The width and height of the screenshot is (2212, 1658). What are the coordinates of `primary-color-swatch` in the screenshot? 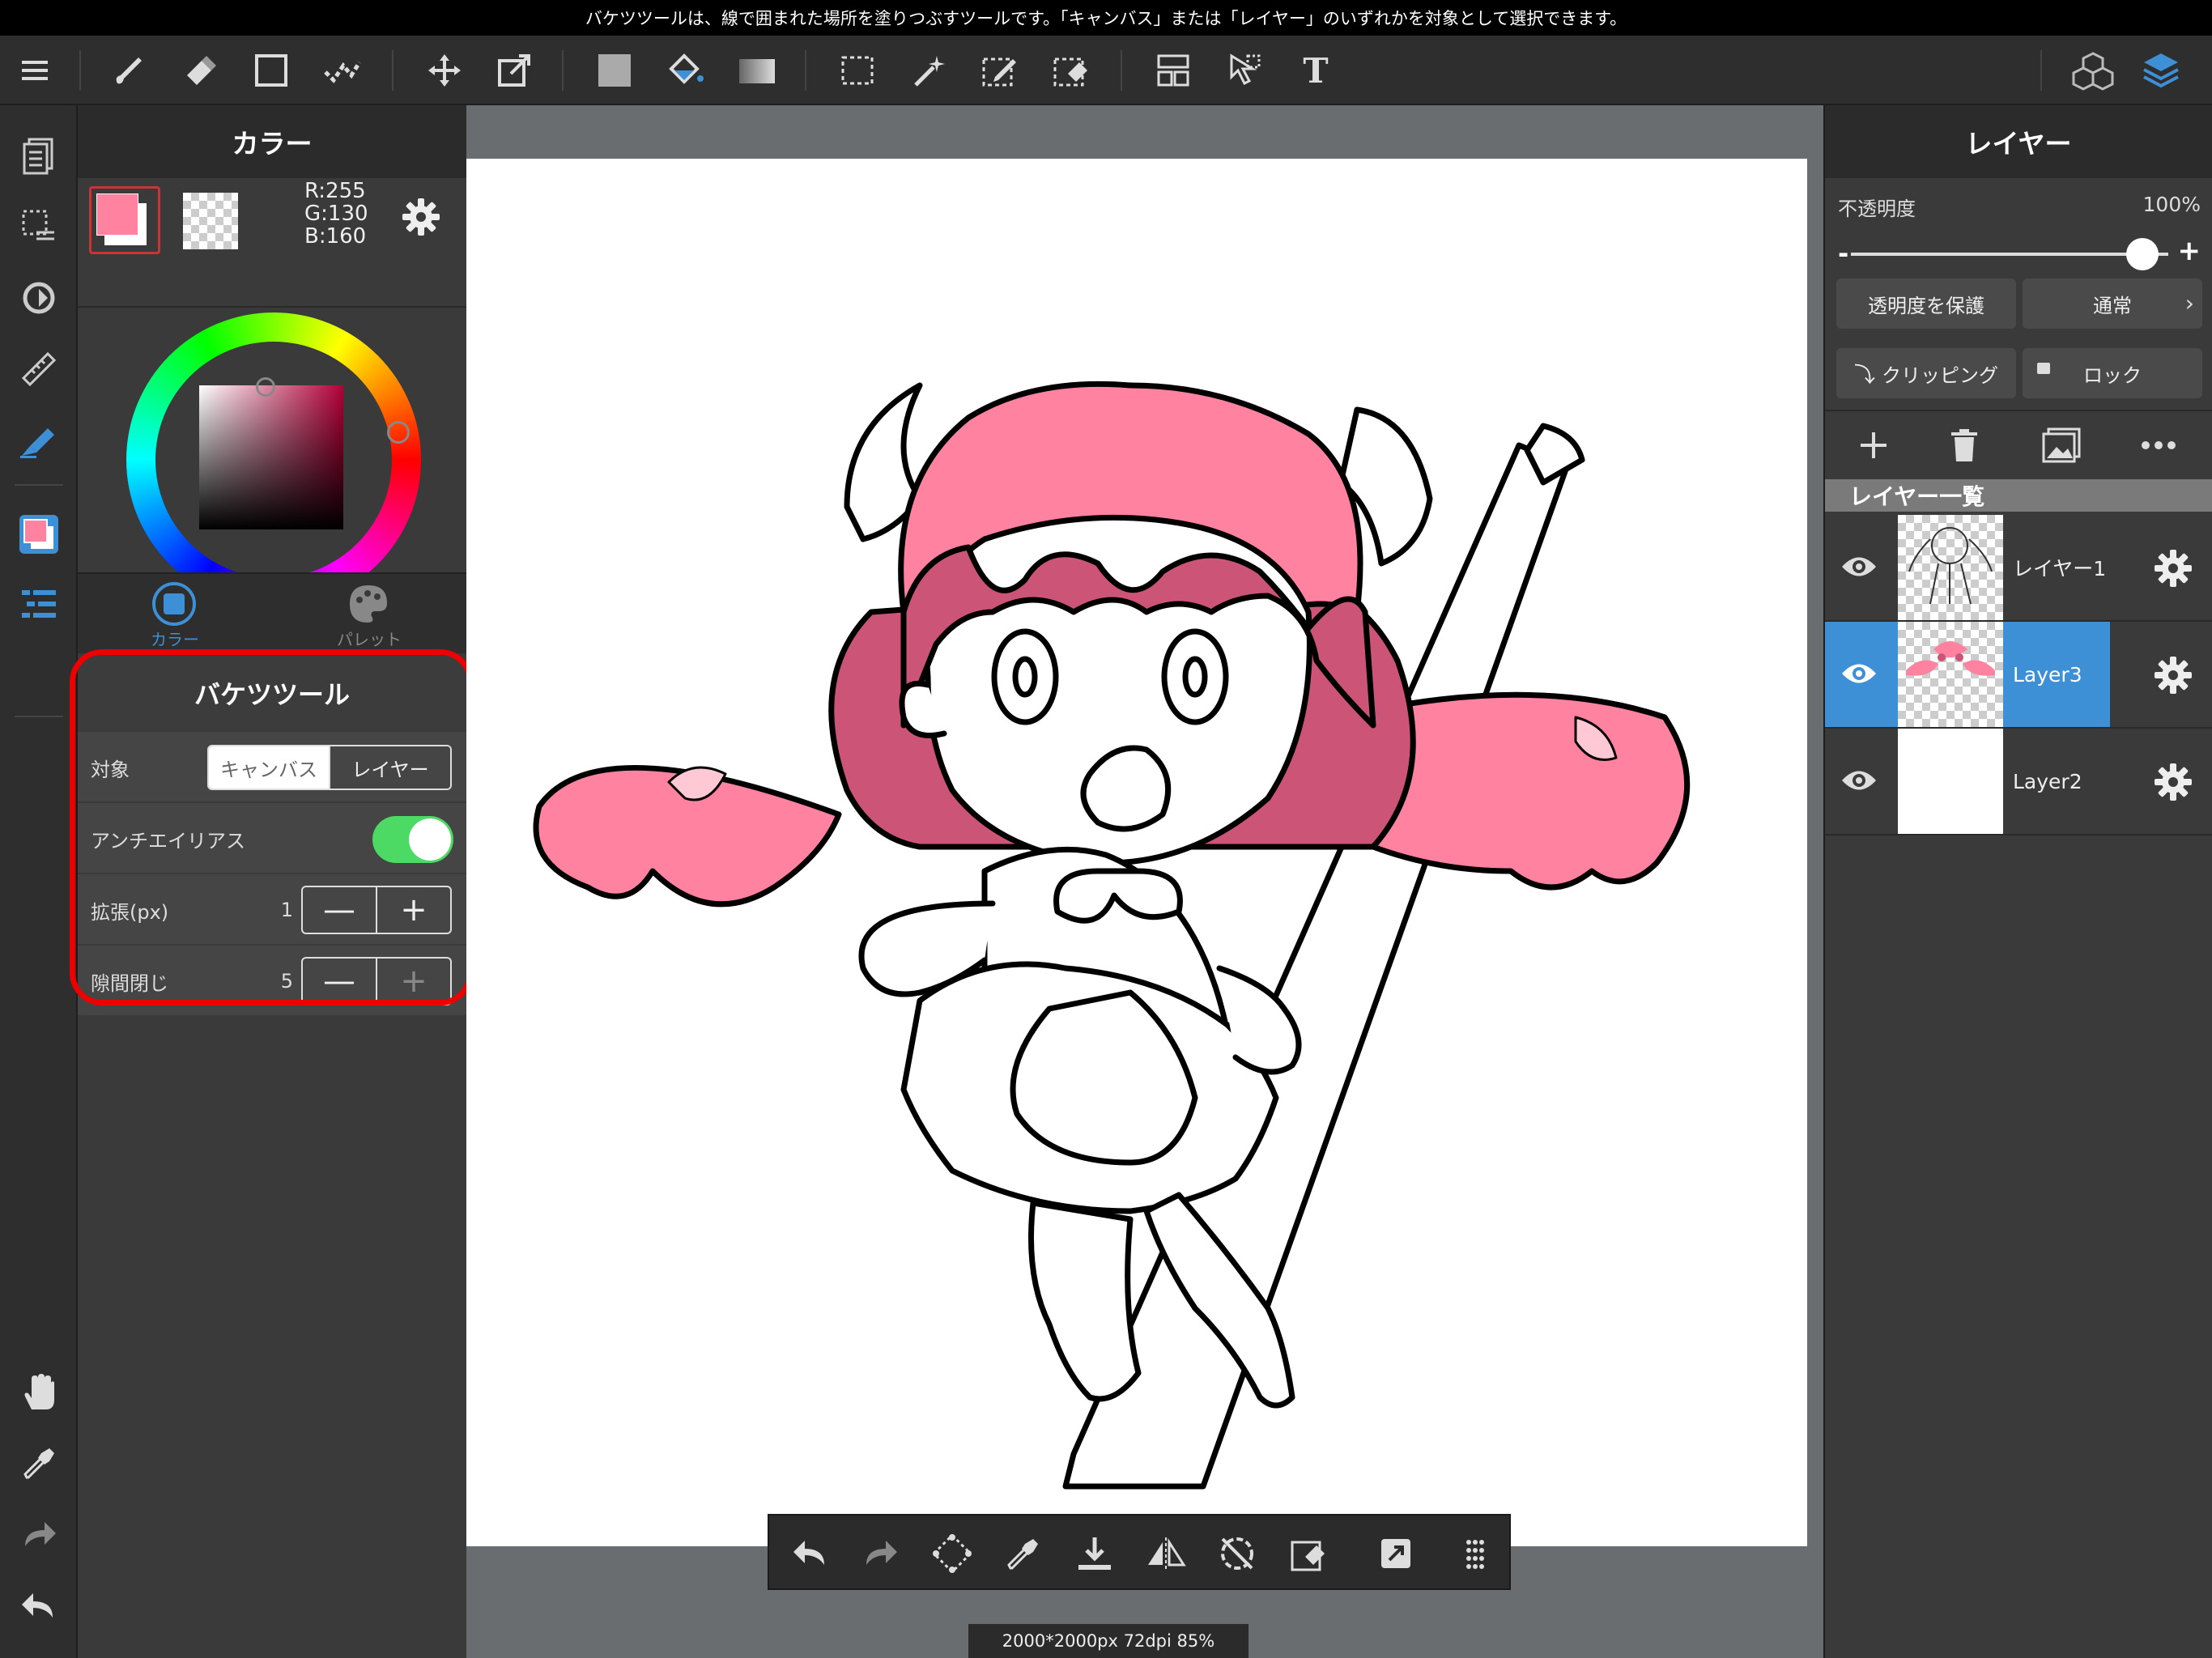 It's located at (124, 220).